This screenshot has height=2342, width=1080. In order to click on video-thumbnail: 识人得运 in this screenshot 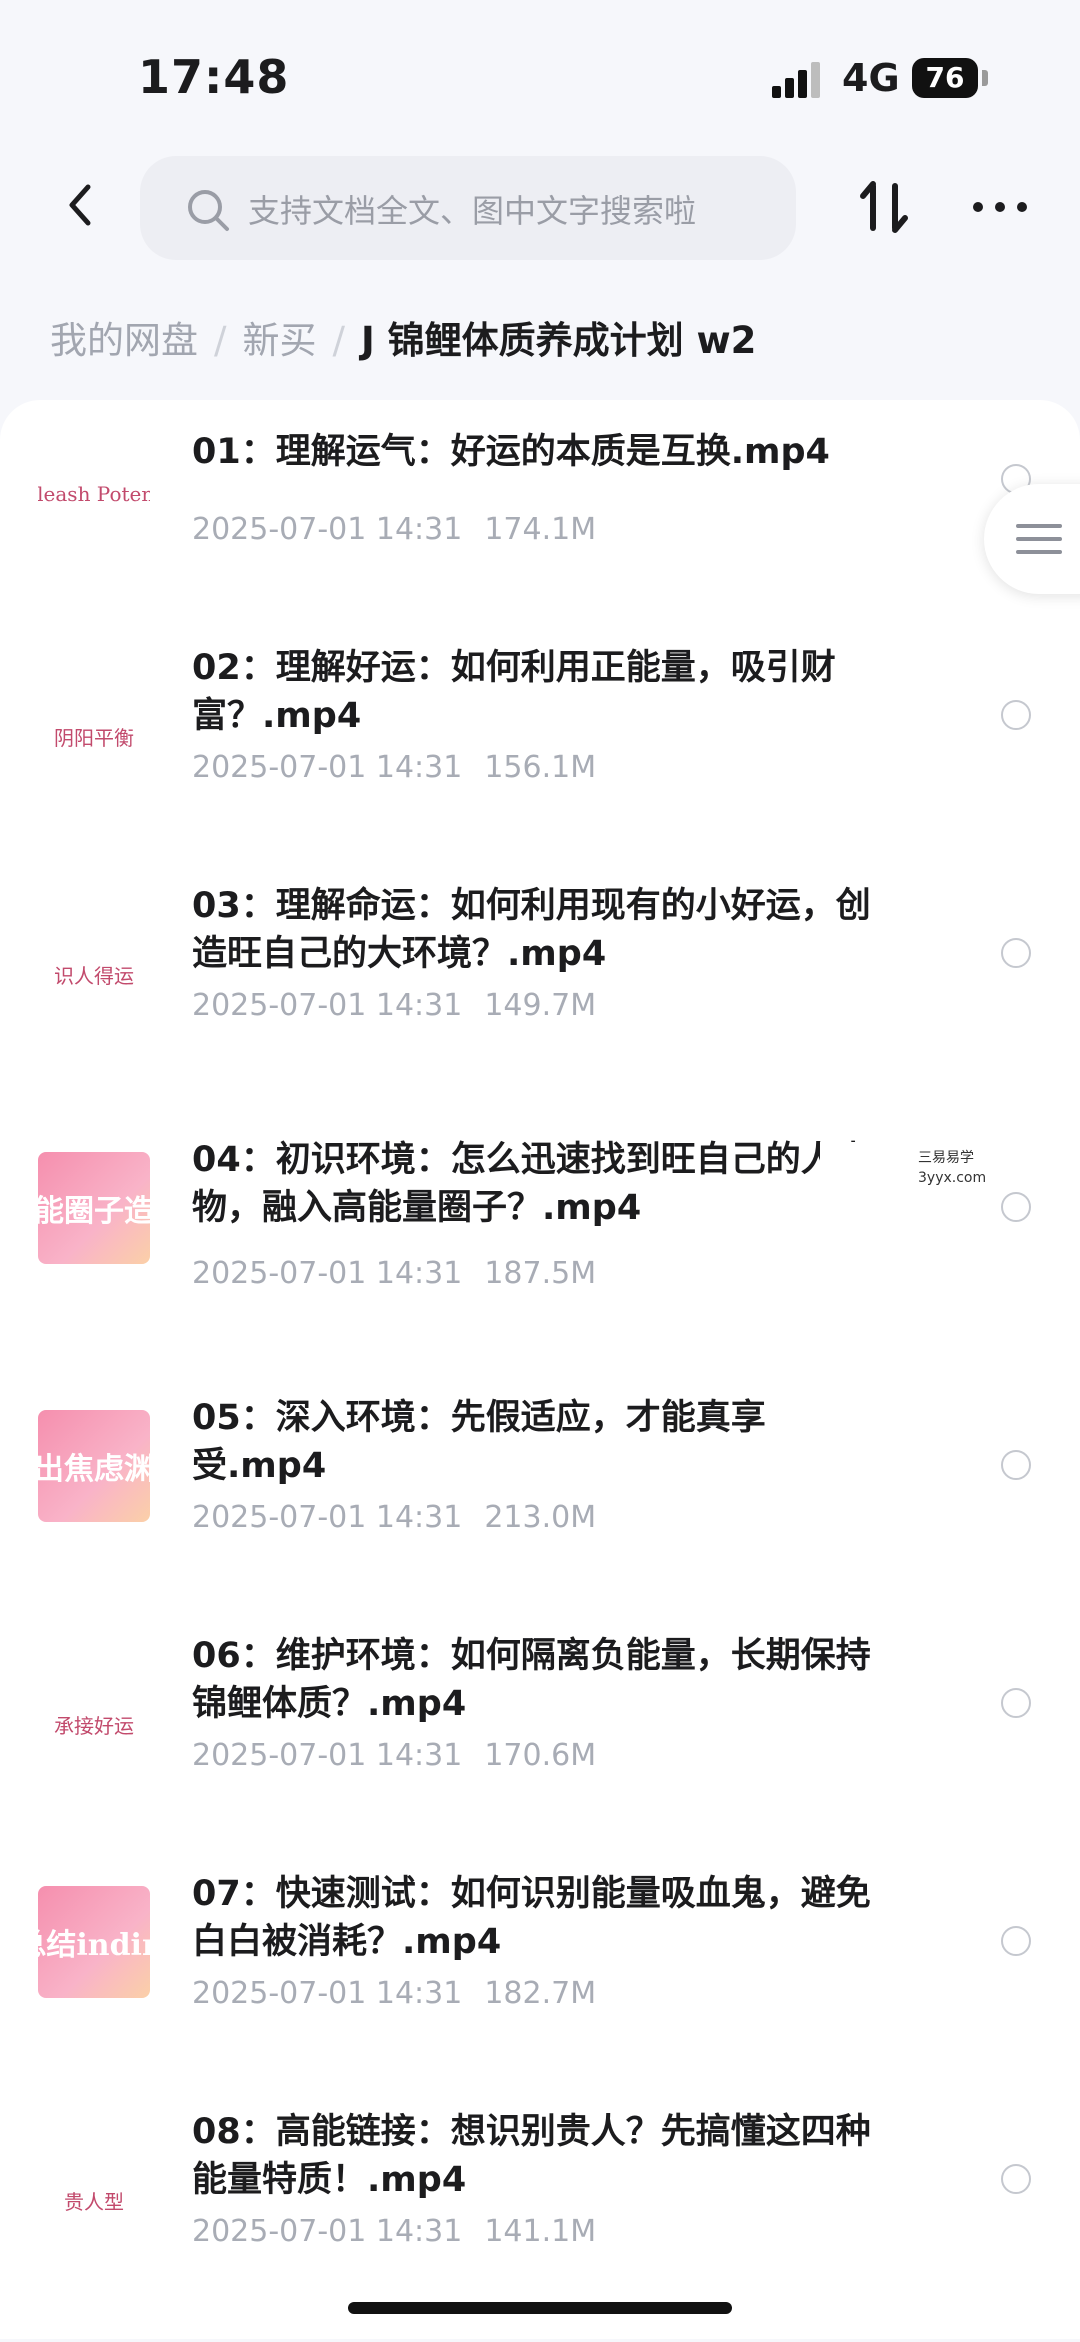, I will do `click(94, 974)`.